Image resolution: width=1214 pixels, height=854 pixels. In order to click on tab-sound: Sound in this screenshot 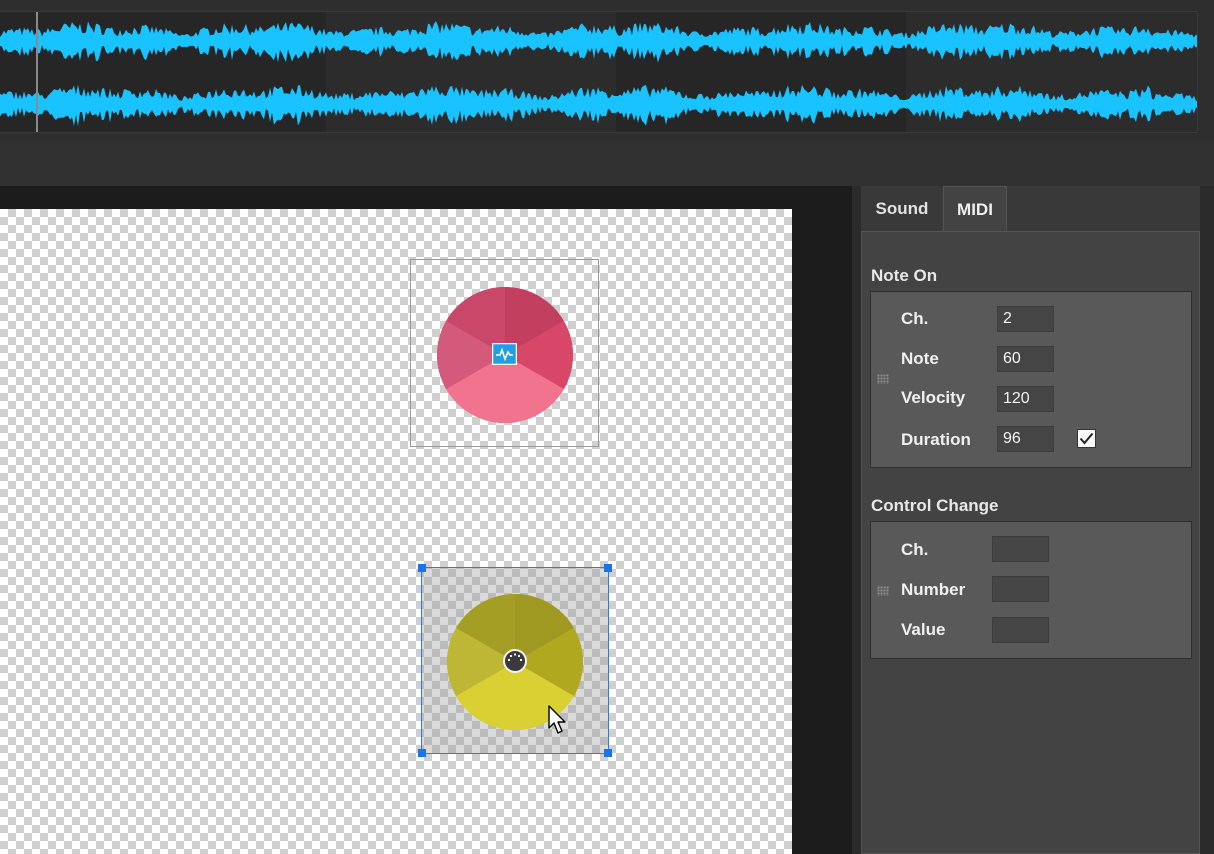, I will do `click(902, 208)`.